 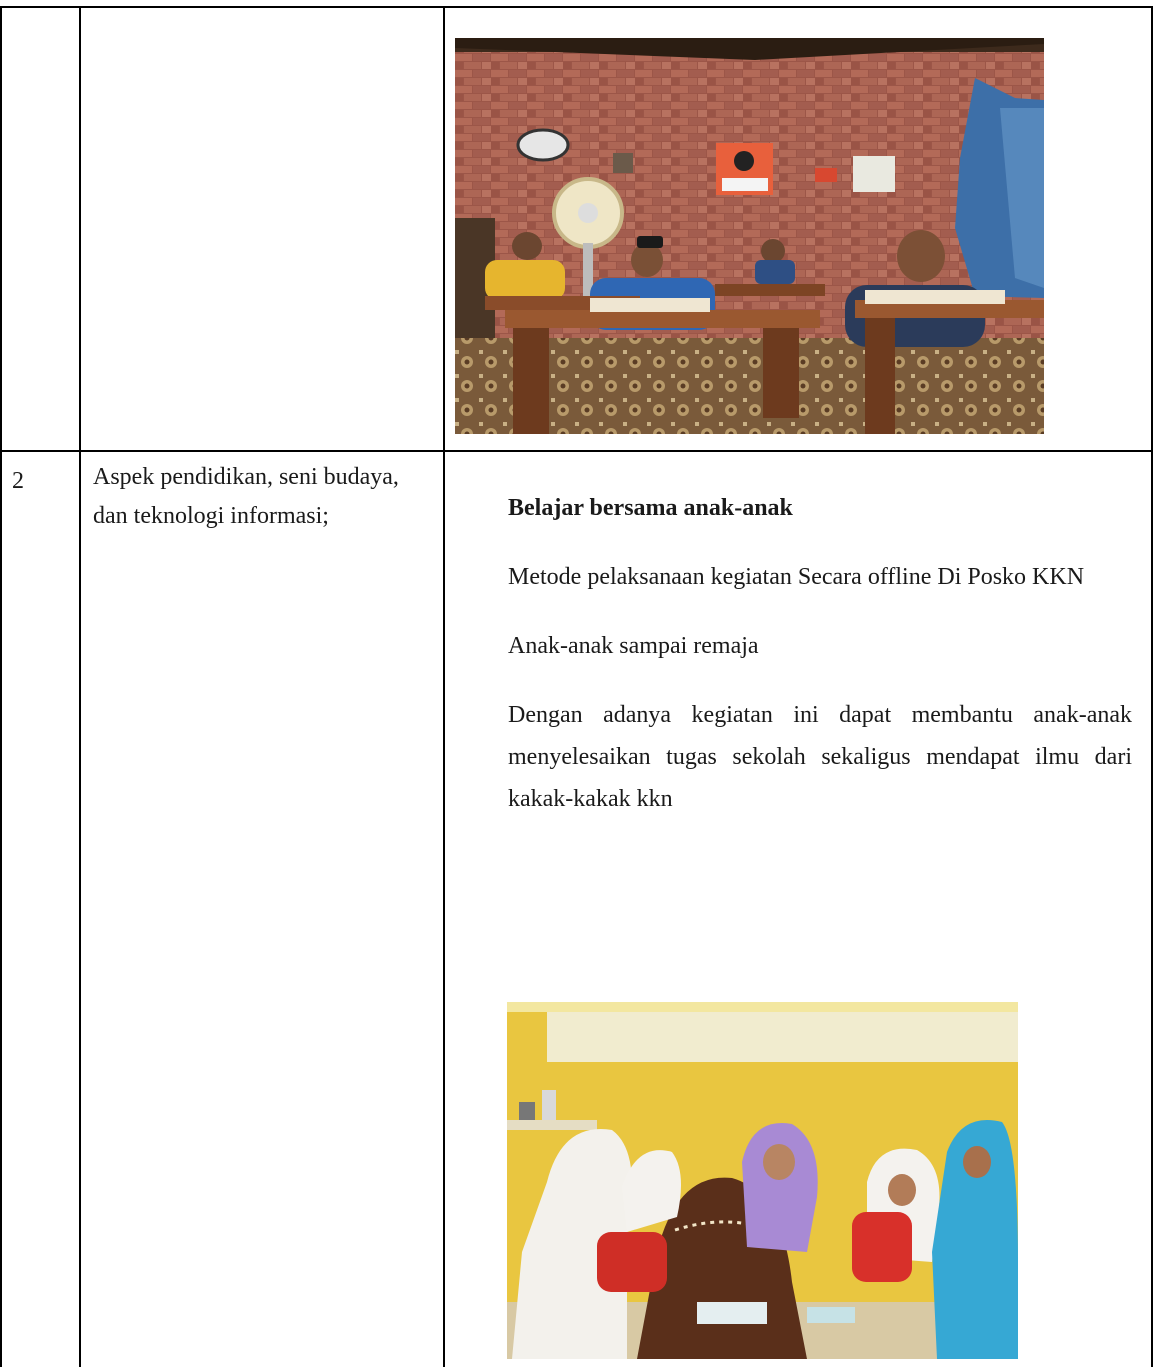 I want to click on activity-target: Anak-anak sampai remaja, so click(x=633, y=646).